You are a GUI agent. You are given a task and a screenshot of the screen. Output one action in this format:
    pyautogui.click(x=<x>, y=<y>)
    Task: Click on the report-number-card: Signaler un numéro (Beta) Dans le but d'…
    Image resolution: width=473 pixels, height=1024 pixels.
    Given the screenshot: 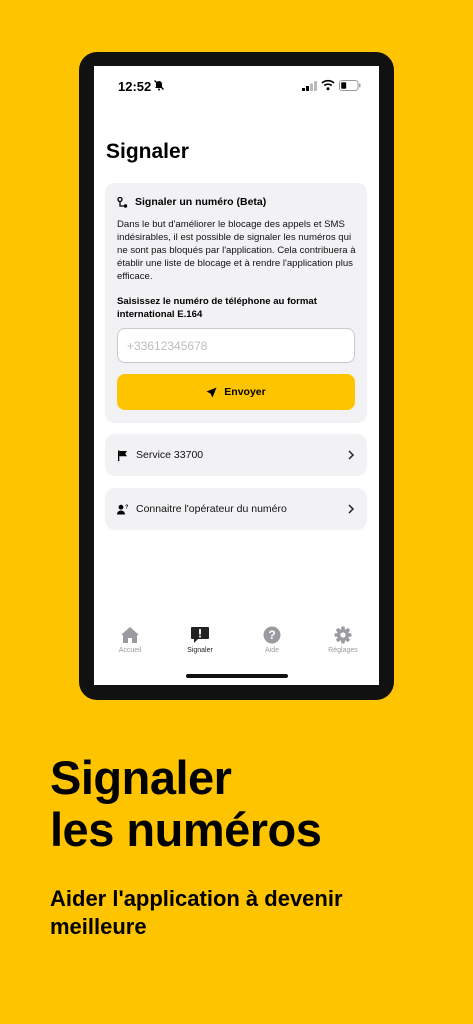 What is the action you would take?
    pyautogui.click(x=236, y=303)
    